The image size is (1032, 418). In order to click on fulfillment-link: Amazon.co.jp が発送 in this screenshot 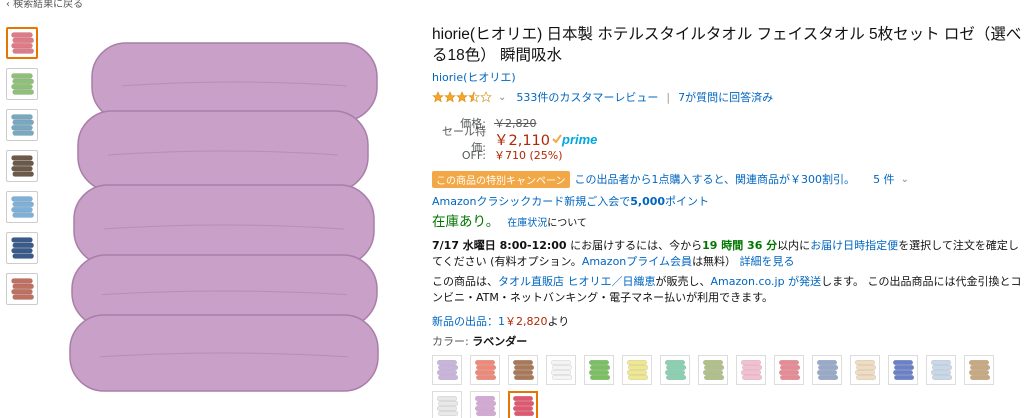, I will do `click(766, 281)`.